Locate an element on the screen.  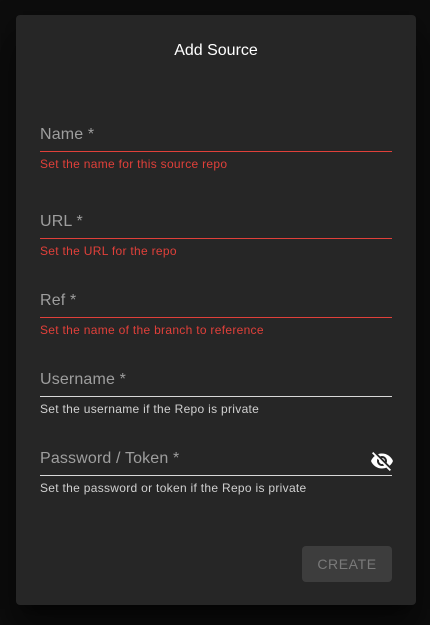
username-input is located at coordinates (216, 383).